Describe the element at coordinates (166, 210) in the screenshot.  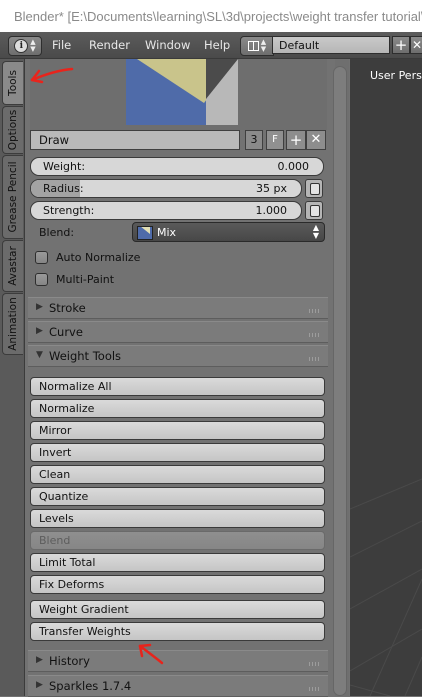
I see `strength-slider: Strength: 1.000` at that location.